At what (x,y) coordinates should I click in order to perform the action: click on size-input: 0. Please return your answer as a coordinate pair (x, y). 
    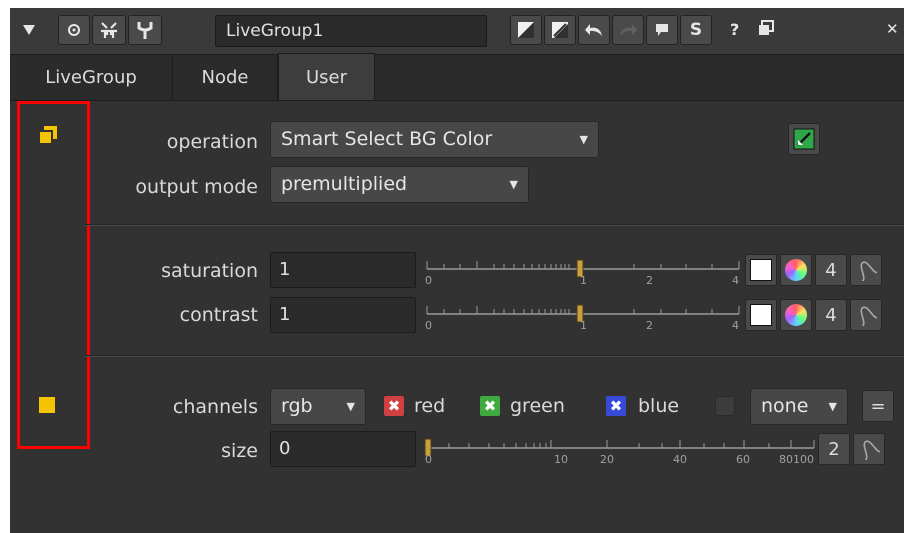
    Looking at the image, I should click on (343, 449).